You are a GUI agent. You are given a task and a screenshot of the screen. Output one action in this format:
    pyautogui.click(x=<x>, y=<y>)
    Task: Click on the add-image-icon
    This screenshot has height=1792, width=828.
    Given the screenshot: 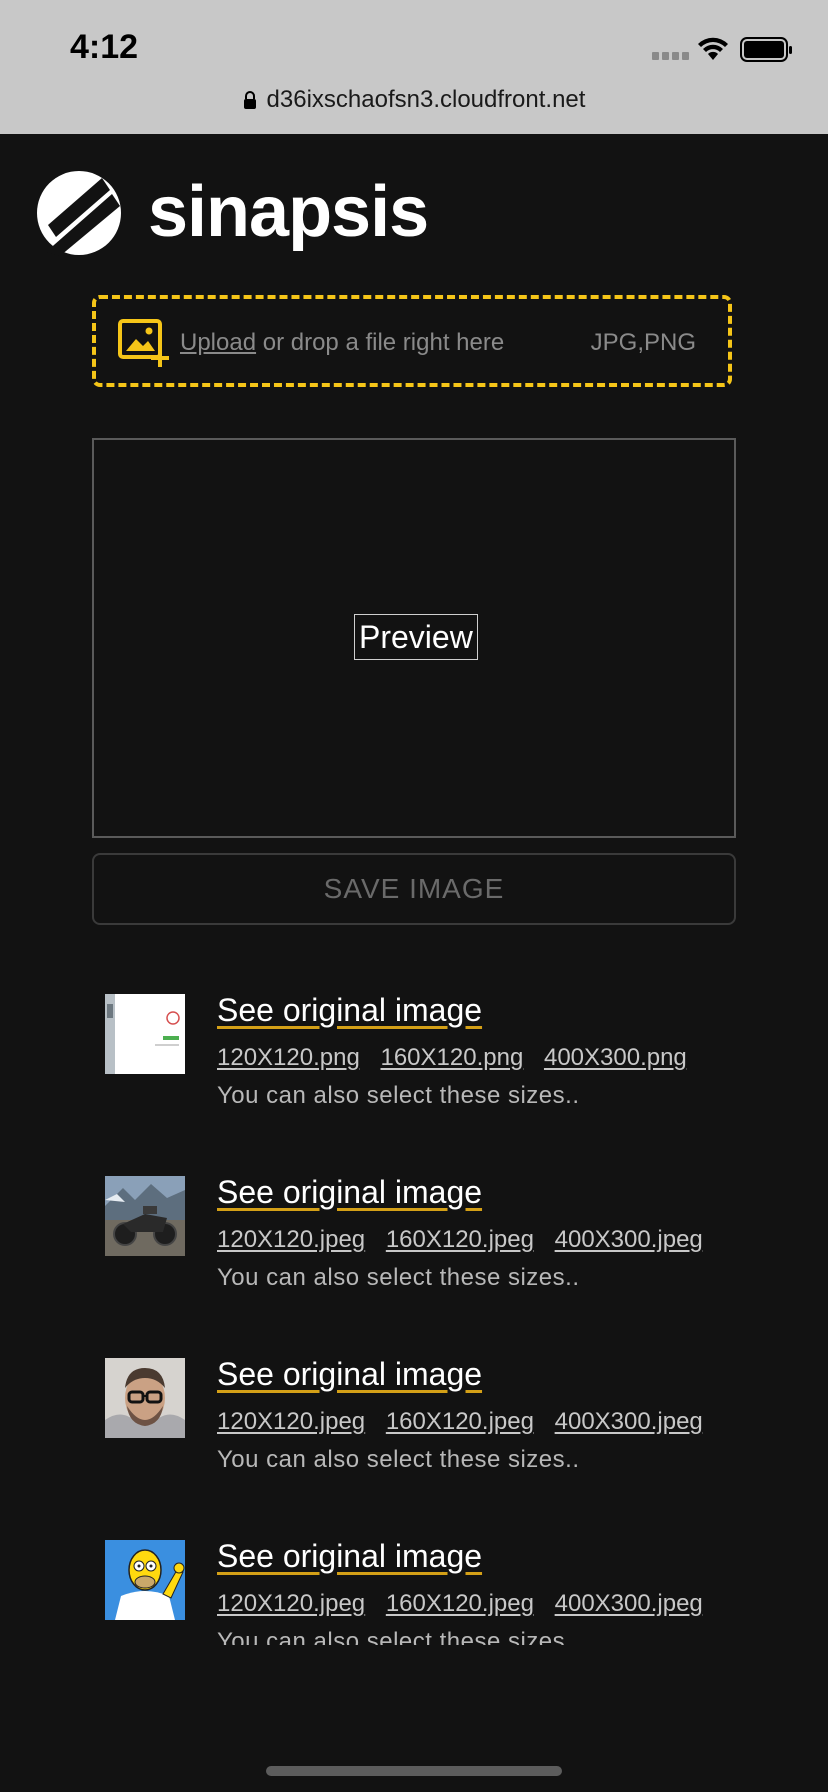 What is the action you would take?
    pyautogui.click(x=143, y=343)
    